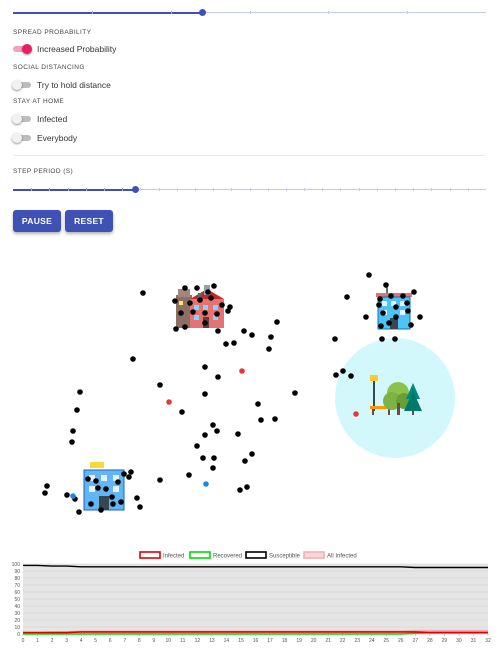 The height and width of the screenshot is (663, 504). I want to click on chart-x-tick-label: 1, so click(37, 641).